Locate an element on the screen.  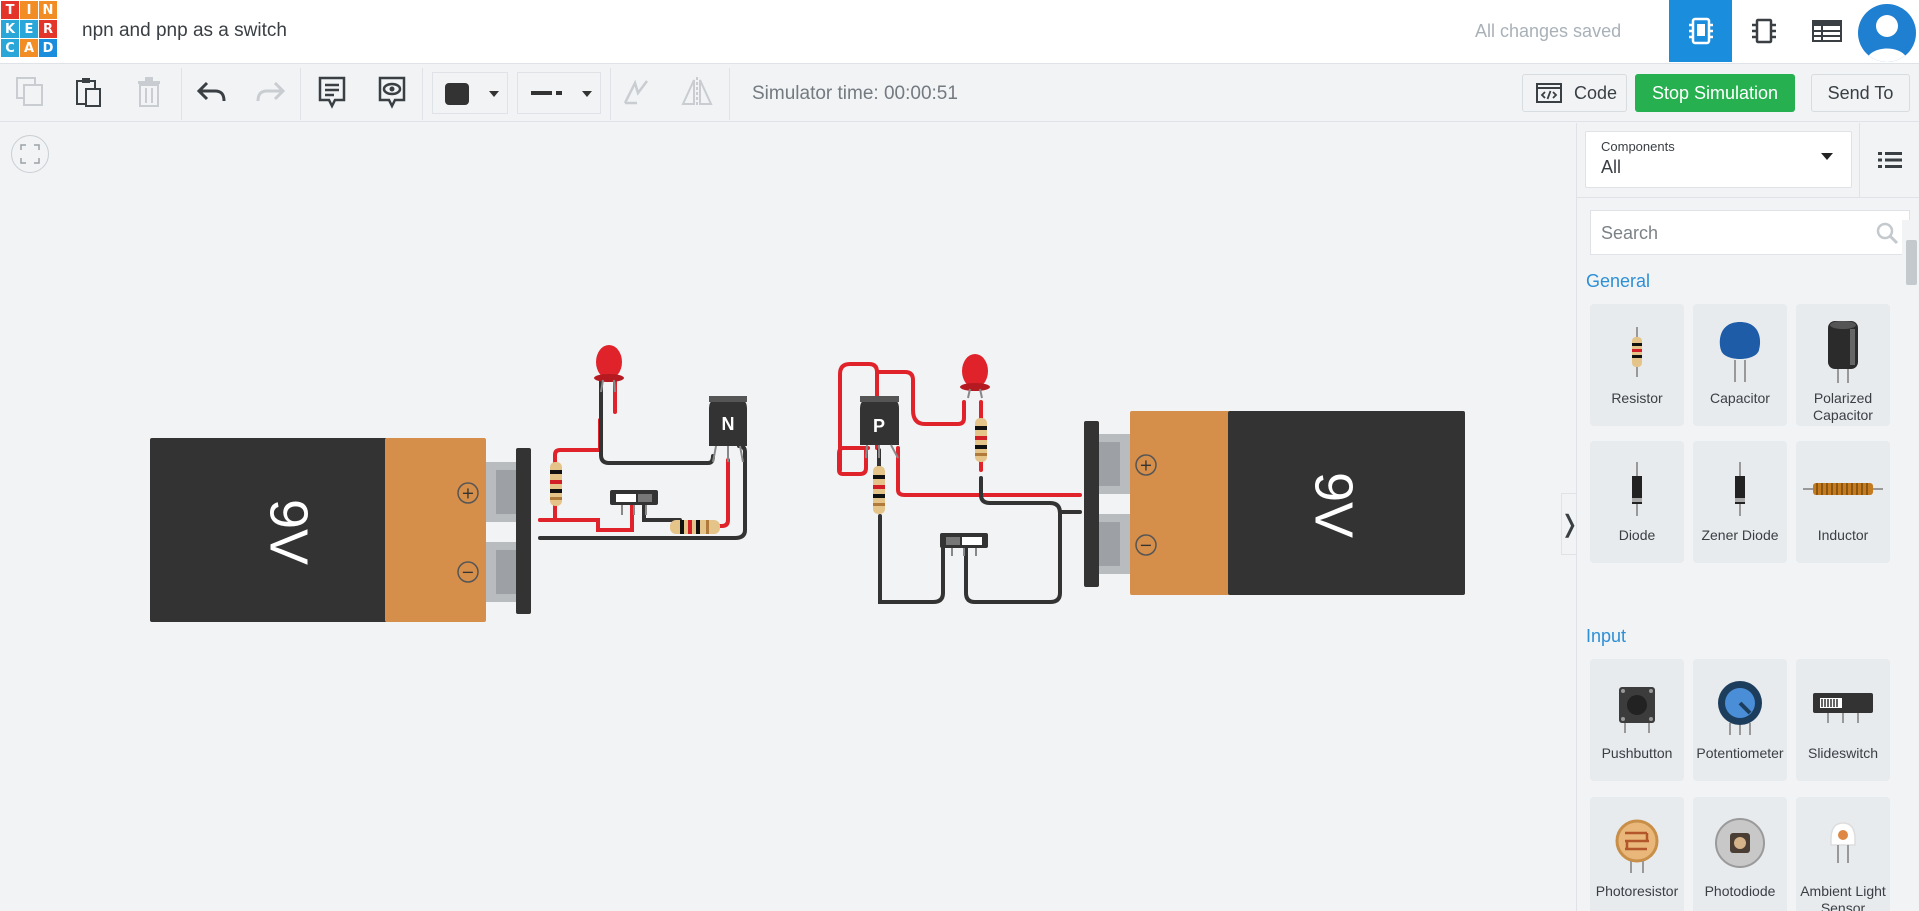
battery-left: 9V + − is located at coordinates (340, 530).